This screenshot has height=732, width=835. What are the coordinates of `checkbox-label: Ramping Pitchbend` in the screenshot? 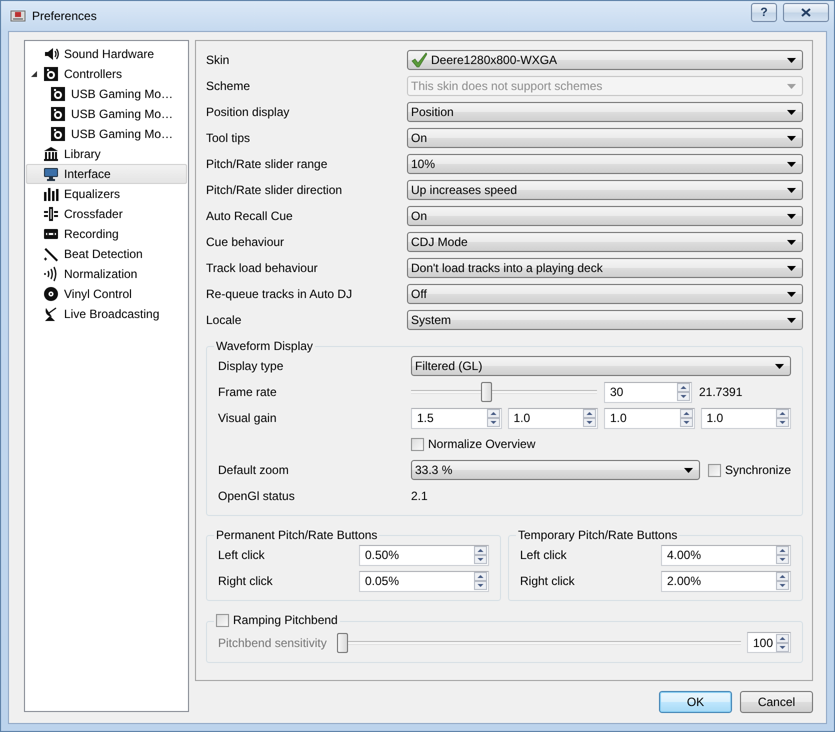 It's located at (285, 620).